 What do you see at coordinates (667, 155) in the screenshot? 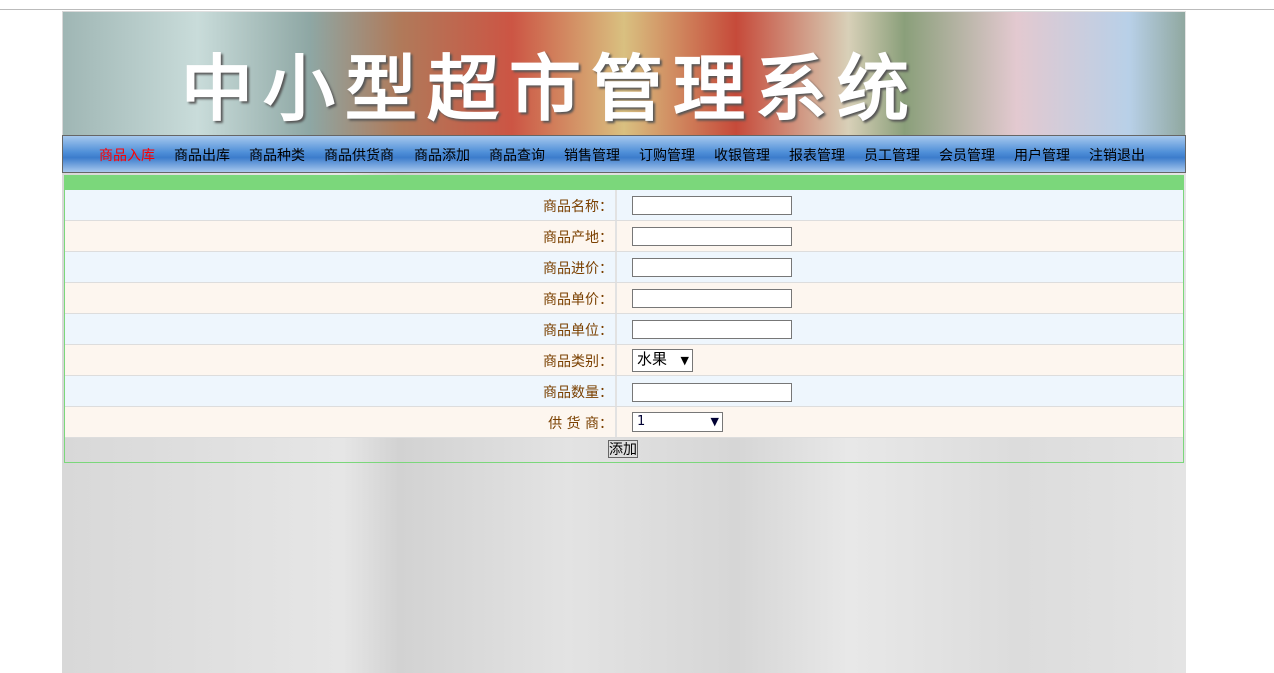
I see `nav-orders: 订购管理` at bounding box center [667, 155].